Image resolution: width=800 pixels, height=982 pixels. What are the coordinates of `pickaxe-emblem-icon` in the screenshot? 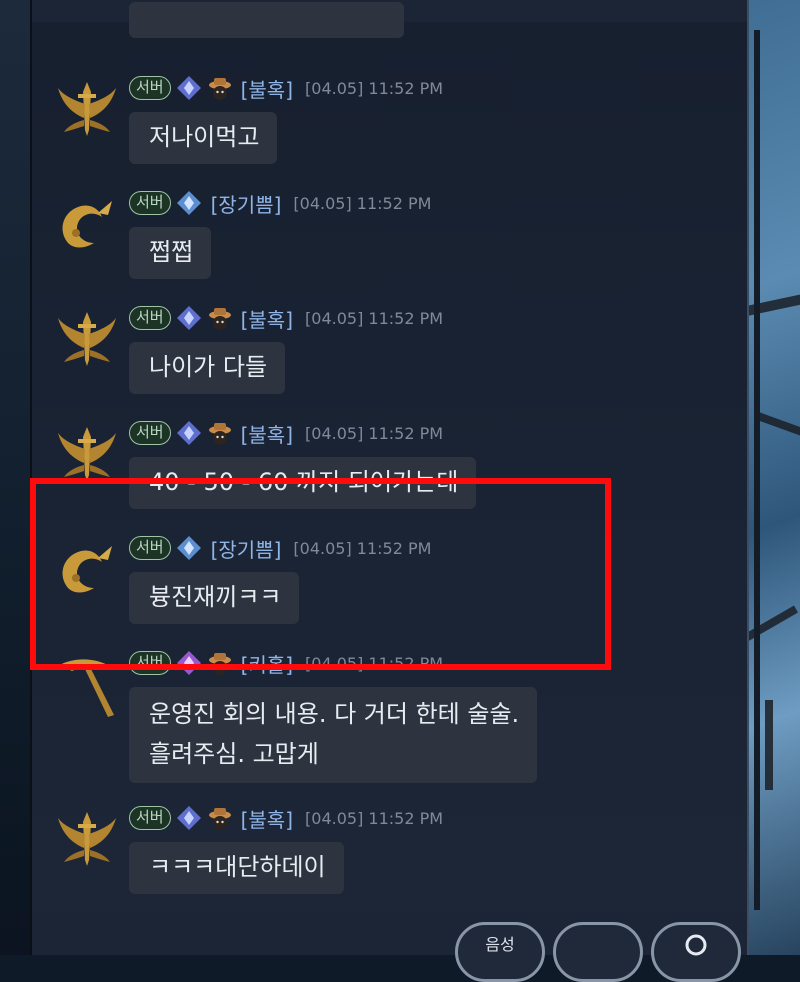 It's located at (87, 688).